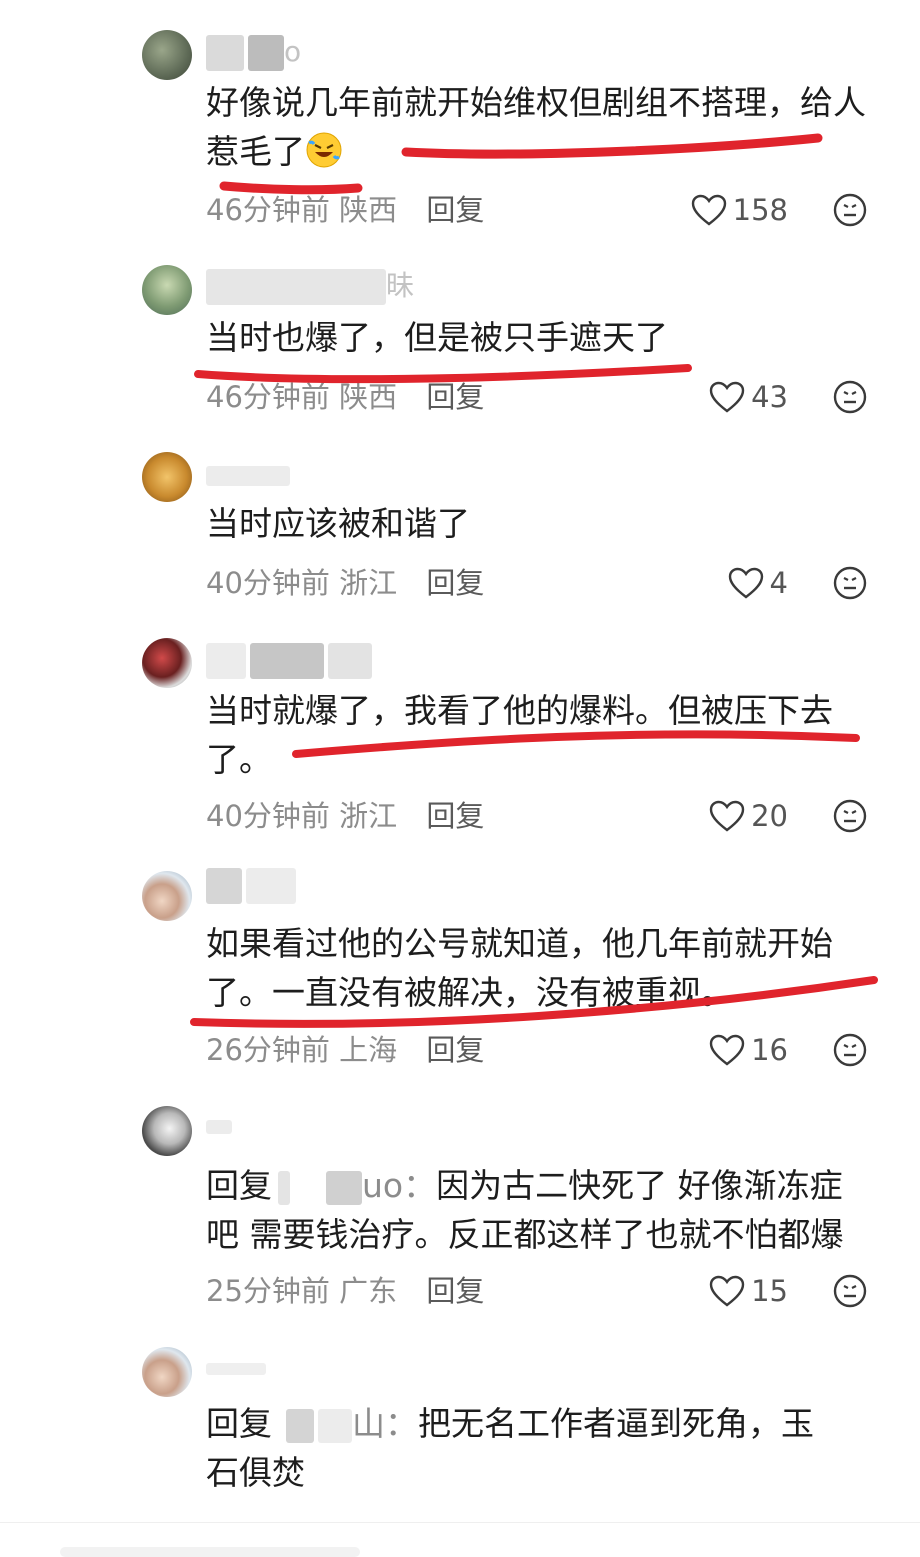 This screenshot has height=1557, width=920. What do you see at coordinates (519, 968) in the screenshot?
I see `comment-text: 如果看过他的公号就知道，他几年前就开始了。一直没有被解决，没有被重视。` at bounding box center [519, 968].